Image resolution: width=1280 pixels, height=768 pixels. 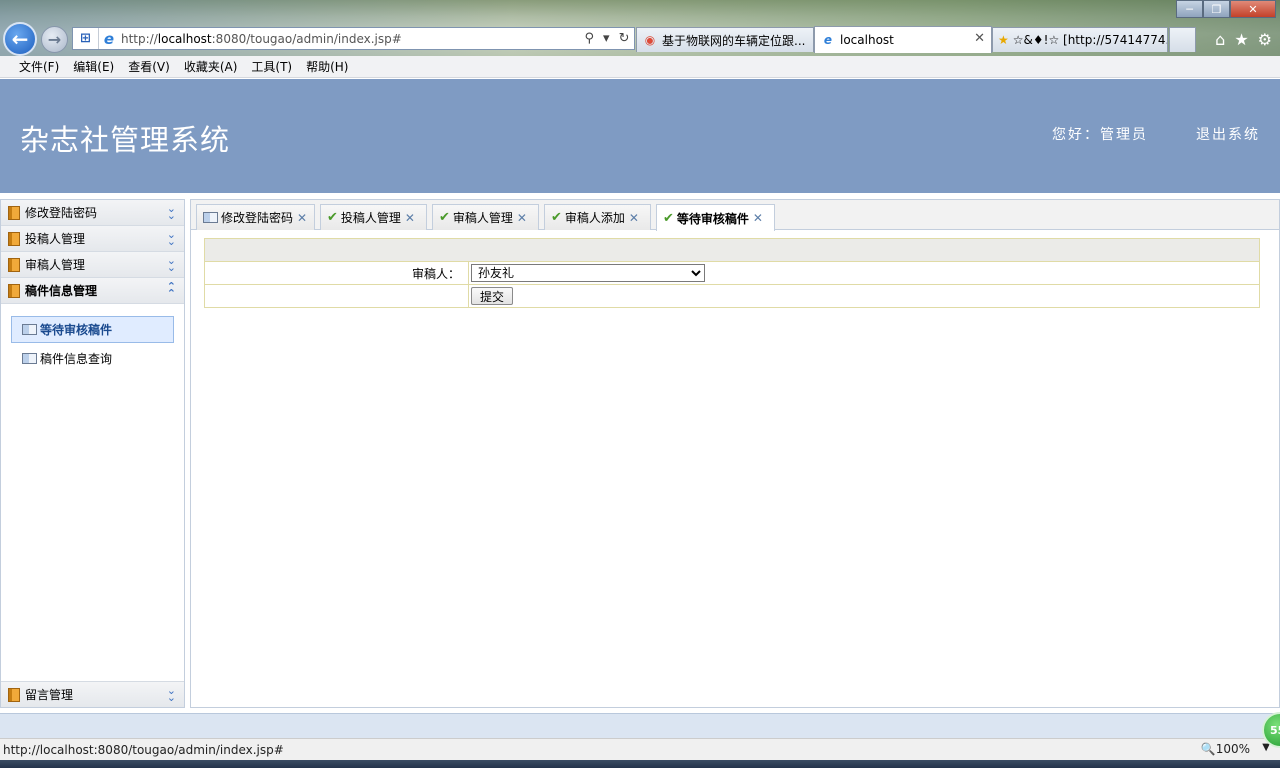 What do you see at coordinates (93, 66) in the screenshot?
I see `menu-edit: 编辑(E)` at bounding box center [93, 66].